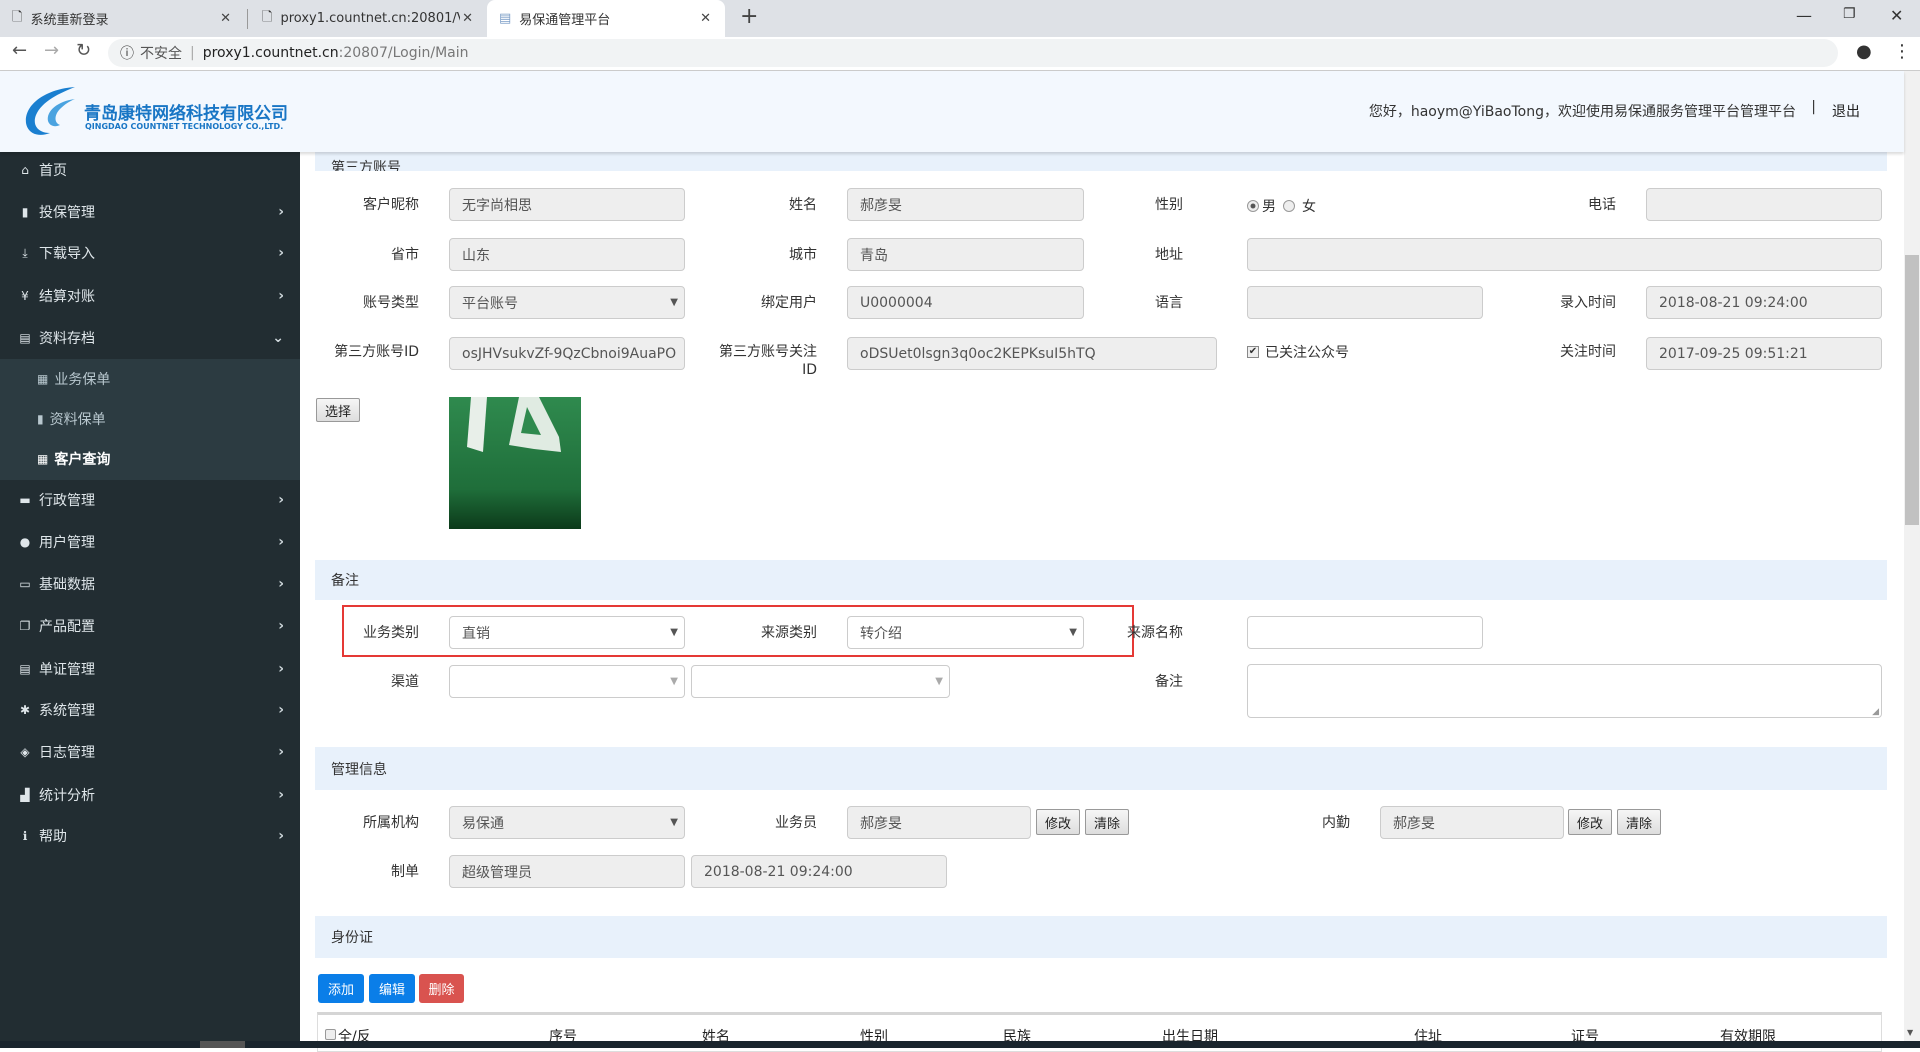  I want to click on remark-textarea: ◢, so click(1564, 691).